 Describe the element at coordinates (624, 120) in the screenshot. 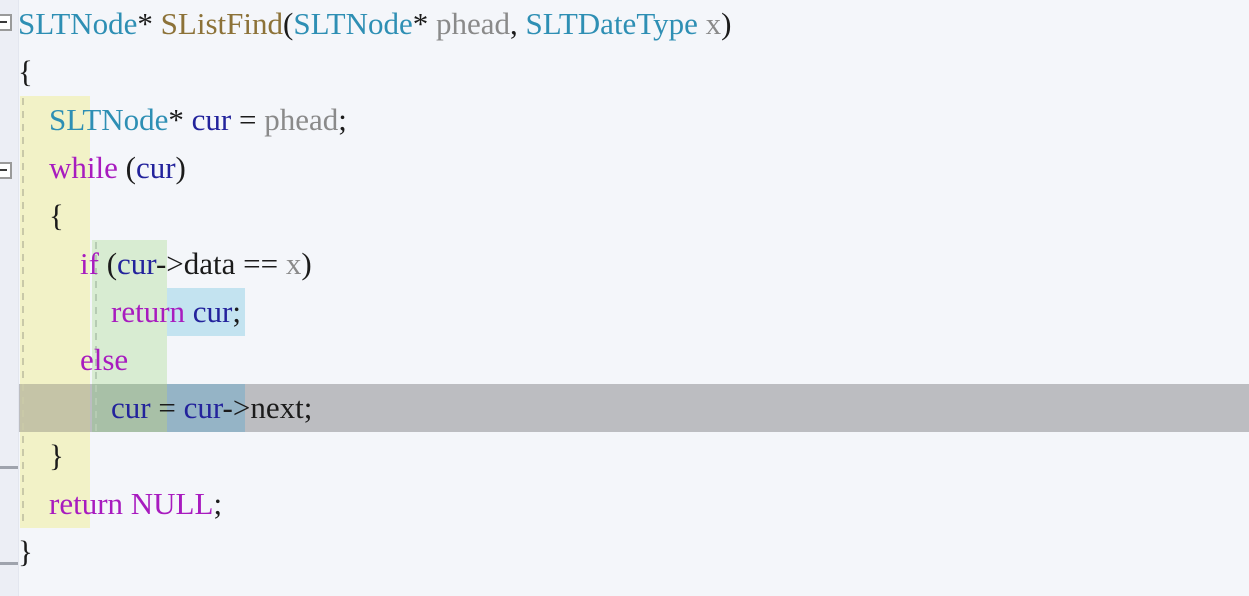

I see `code-line: SLTNode* cur = phead;` at that location.